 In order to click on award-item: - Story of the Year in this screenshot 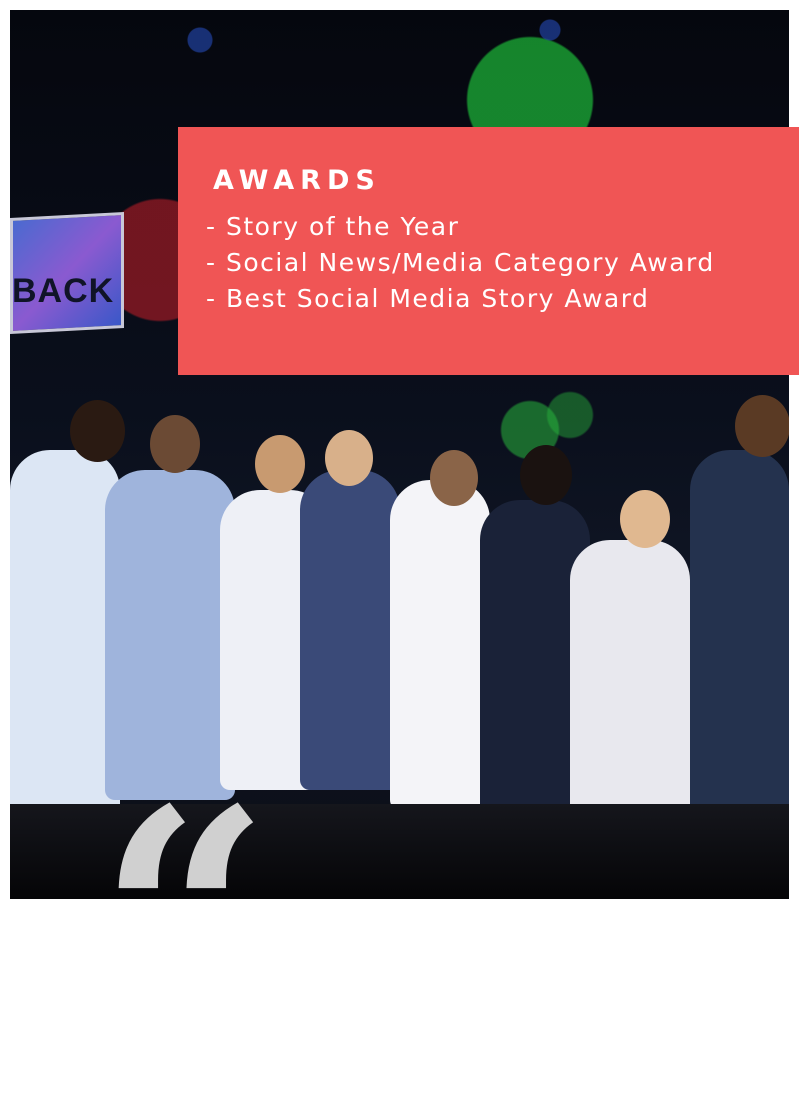, I will do `click(333, 226)`.